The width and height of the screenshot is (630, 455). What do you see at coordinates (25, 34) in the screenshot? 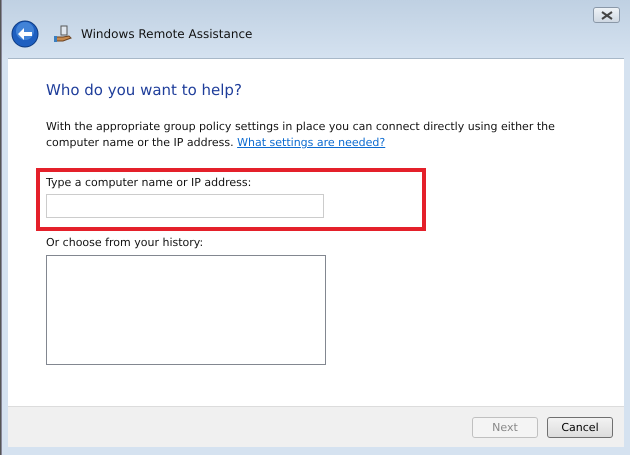
I see `back-button` at bounding box center [25, 34].